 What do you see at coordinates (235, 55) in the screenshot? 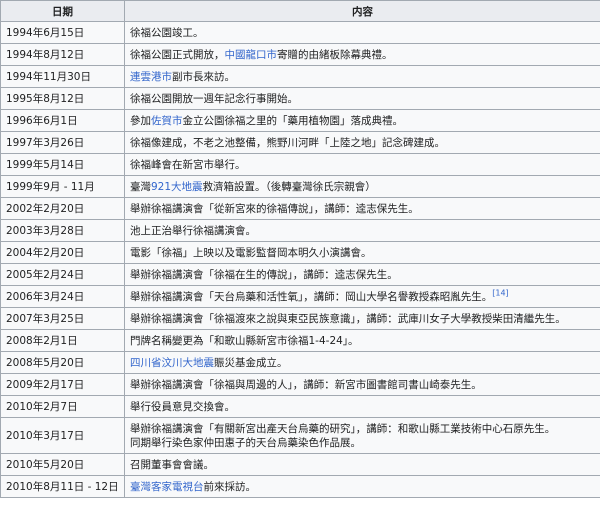
I see `wiki-link: 中國` at bounding box center [235, 55].